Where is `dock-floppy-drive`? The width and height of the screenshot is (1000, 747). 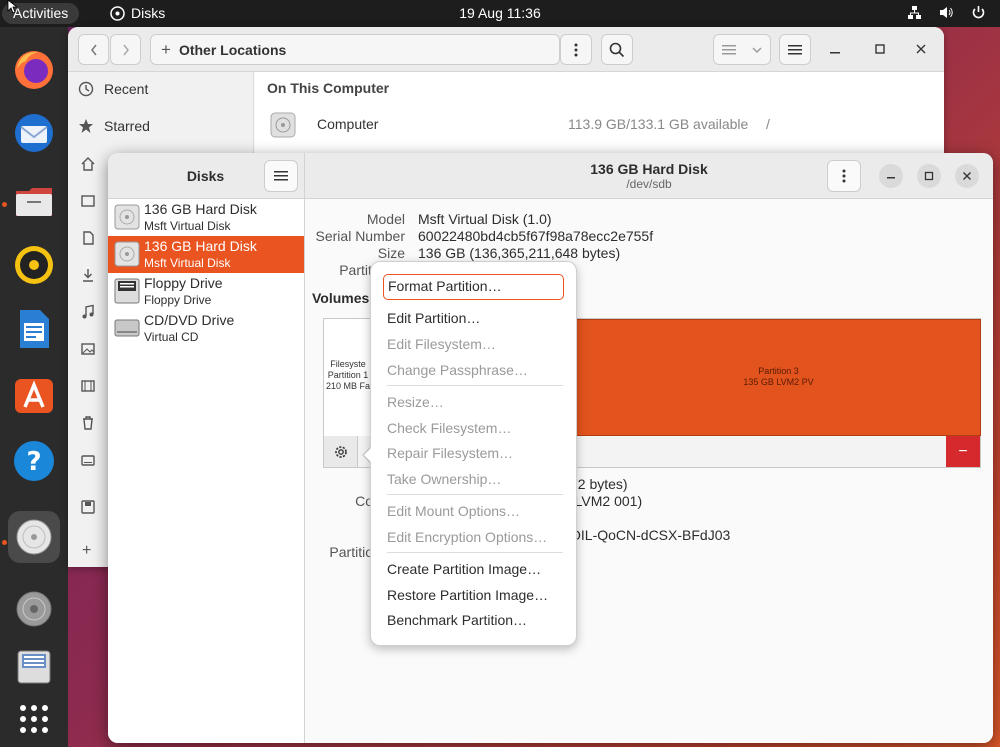
dock-floppy-drive is located at coordinates (34, 667).